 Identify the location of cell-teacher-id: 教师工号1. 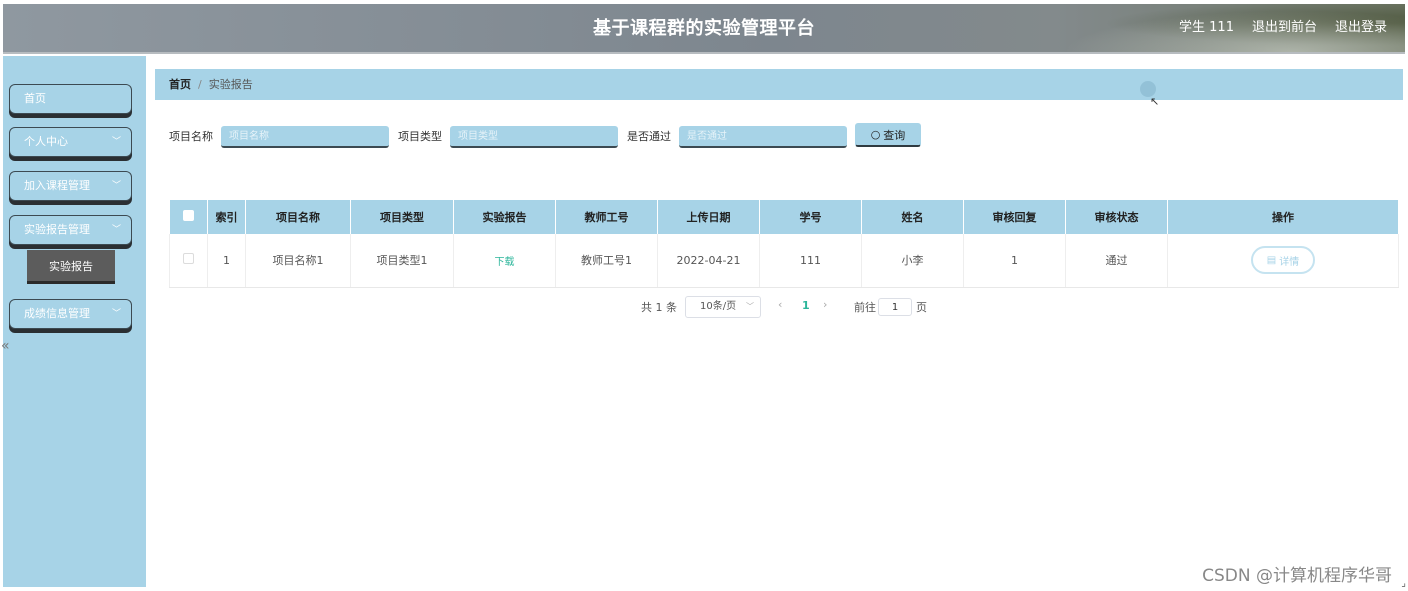
(606, 261).